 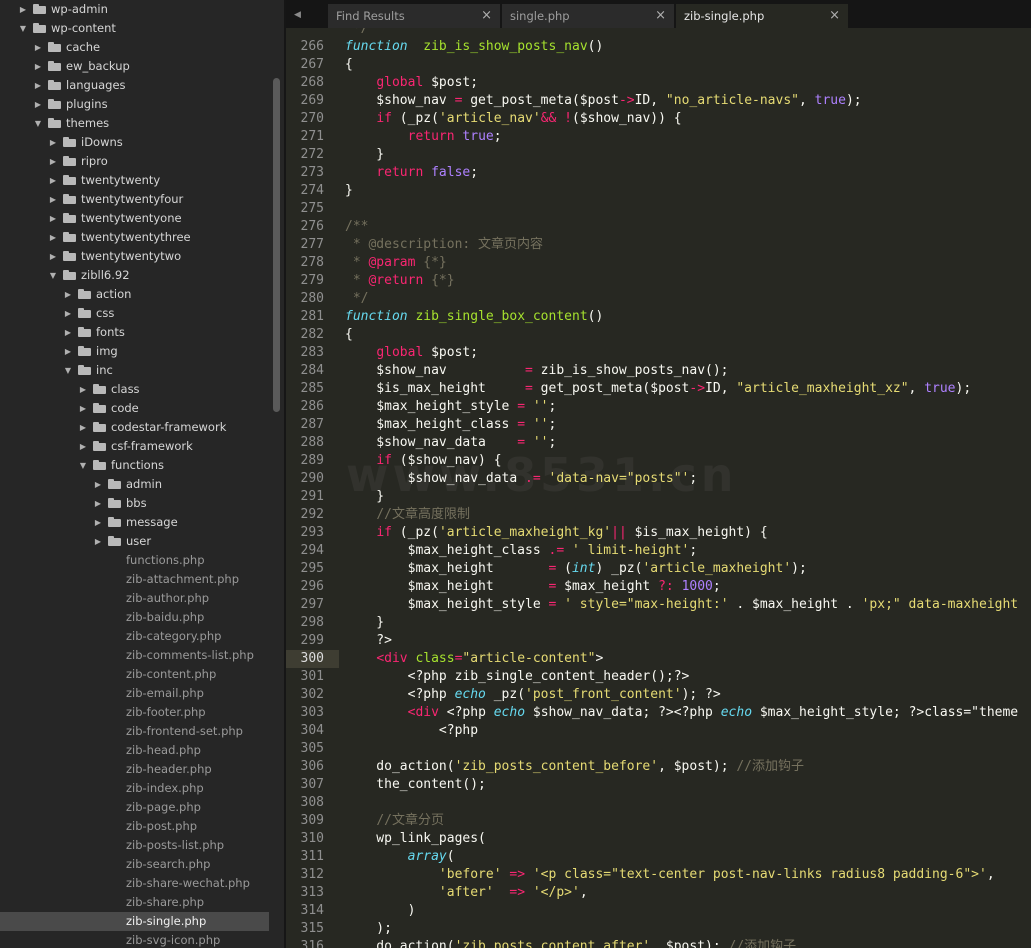 I want to click on file-item: zib-share-wechat.php, so click(x=135, y=883).